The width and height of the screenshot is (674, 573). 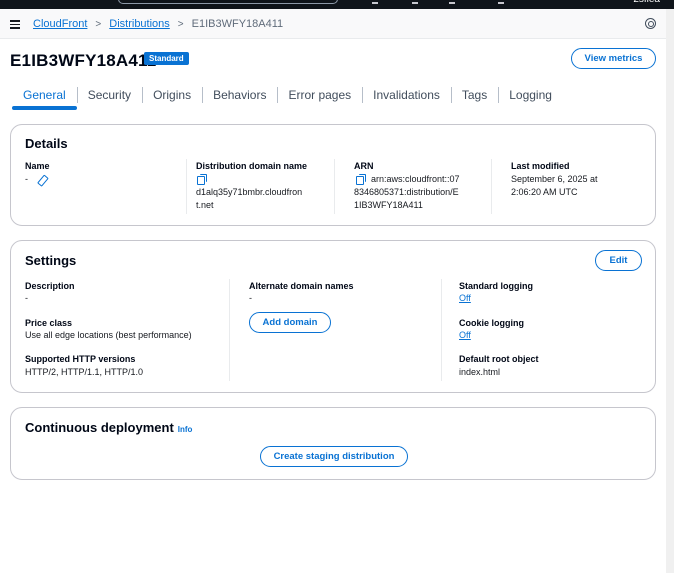 What do you see at coordinates (202, 179) in the screenshot?
I see `copy-domain-icon` at bounding box center [202, 179].